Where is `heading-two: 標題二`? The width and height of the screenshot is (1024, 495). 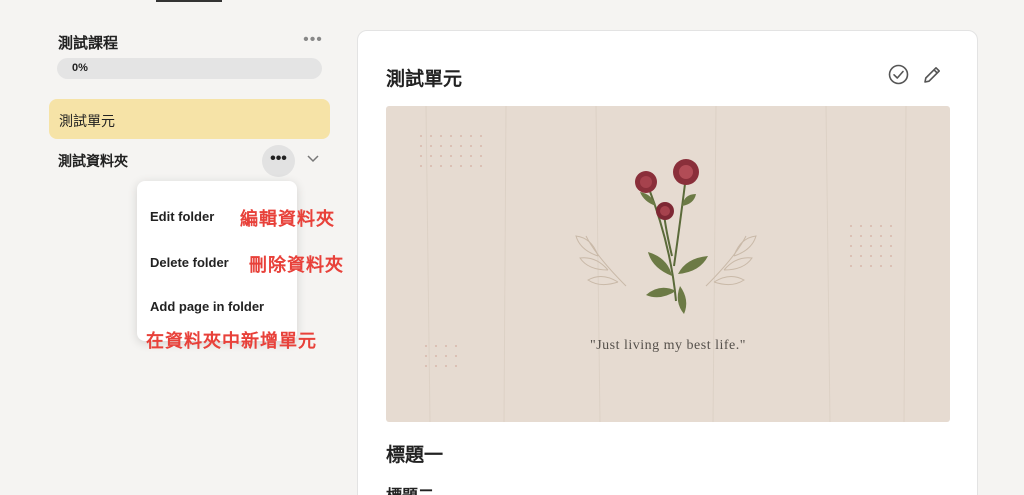
heading-two: 標題二 is located at coordinates (410, 488).